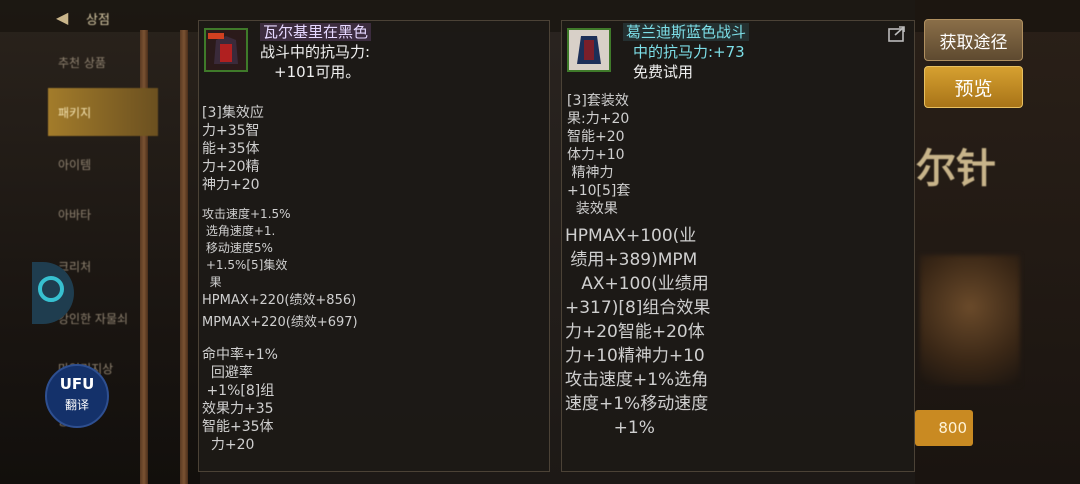  What do you see at coordinates (956, 168) in the screenshot?
I see `banner-text: 尔针` at bounding box center [956, 168].